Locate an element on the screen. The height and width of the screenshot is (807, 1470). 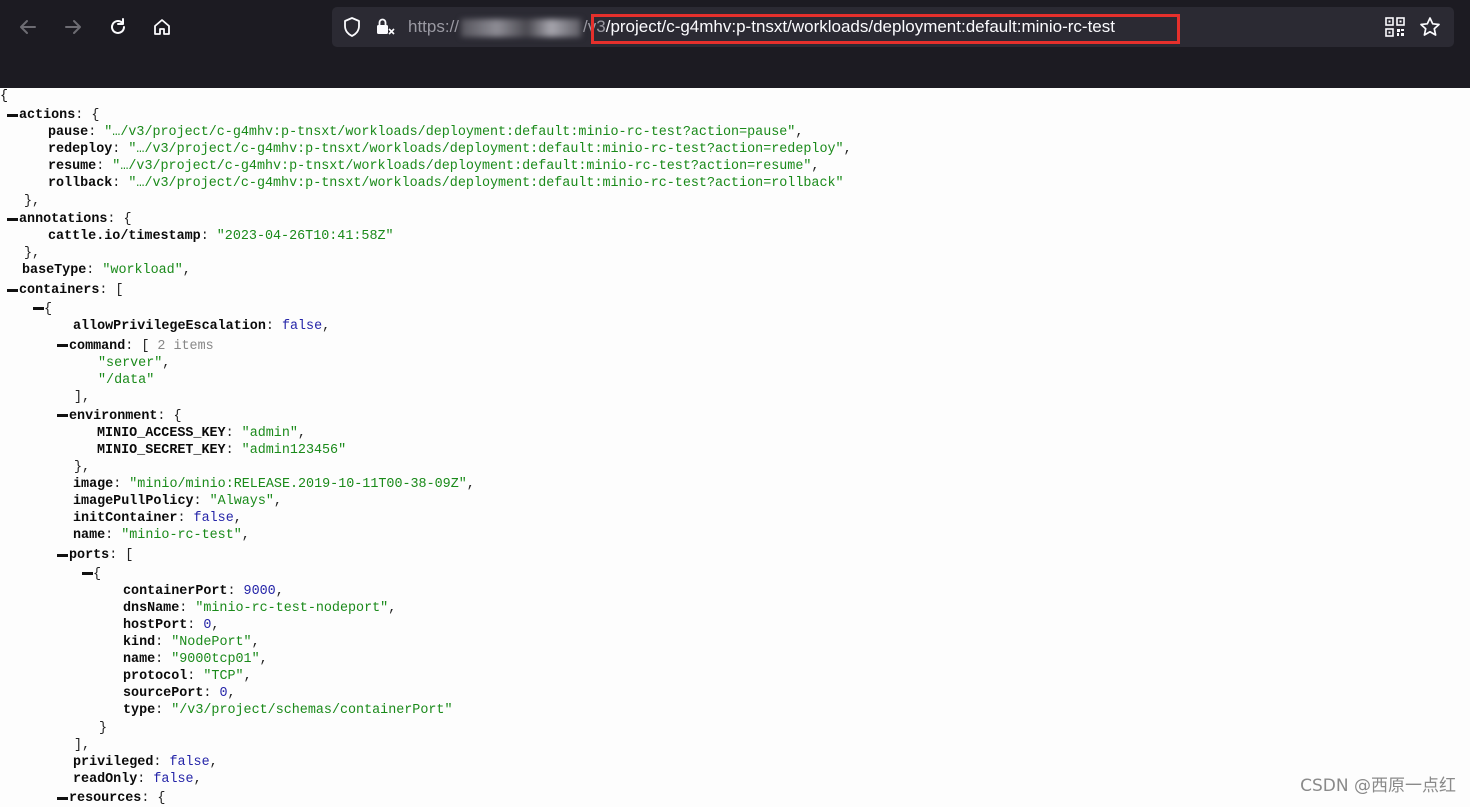
json-line: name: "minio-rc-test", is located at coordinates (161, 535).